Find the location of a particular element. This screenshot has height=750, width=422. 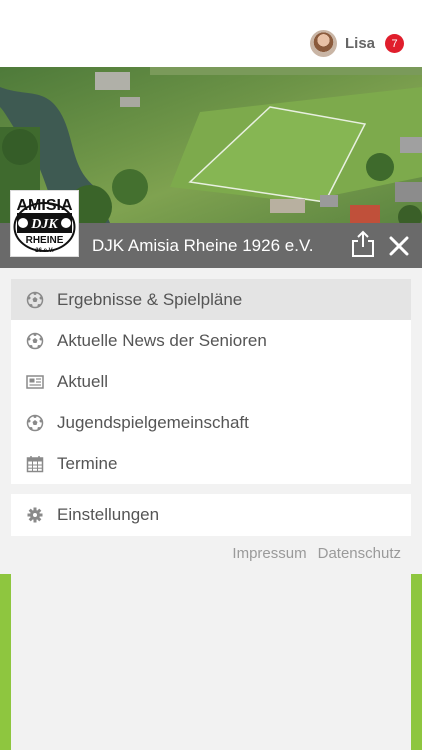

accent-bar-left is located at coordinates (5, 662).